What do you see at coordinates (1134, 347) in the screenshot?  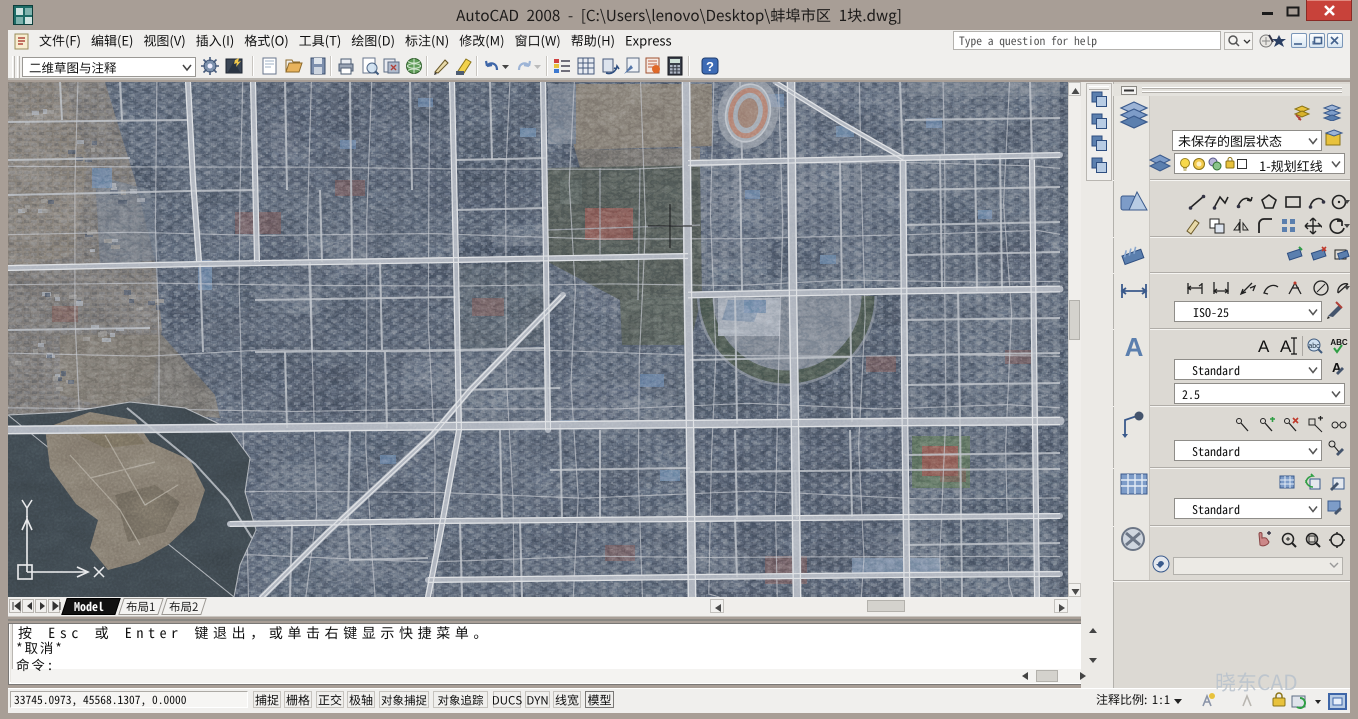 I see `svg-text: A` at bounding box center [1134, 347].